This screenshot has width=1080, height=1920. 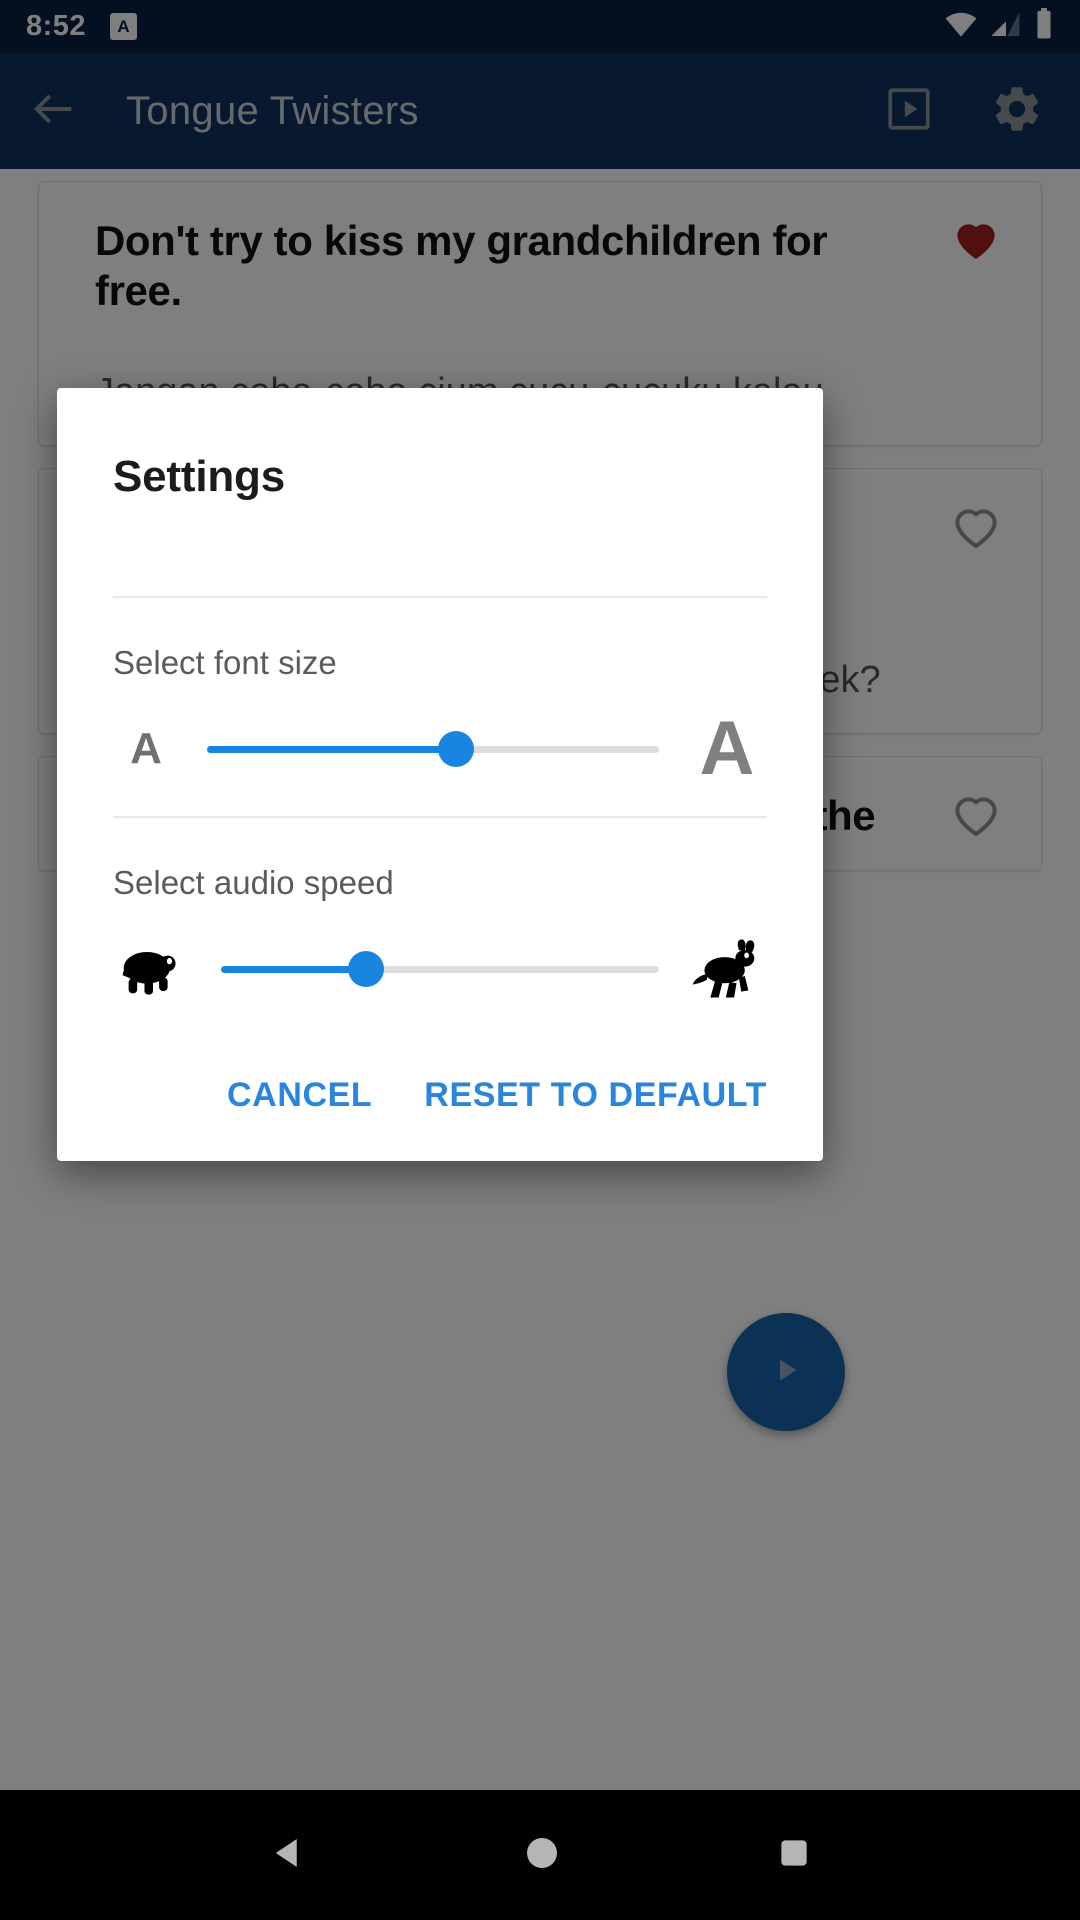 I want to click on font-size-setting: Select font size A A, so click(x=440, y=707).